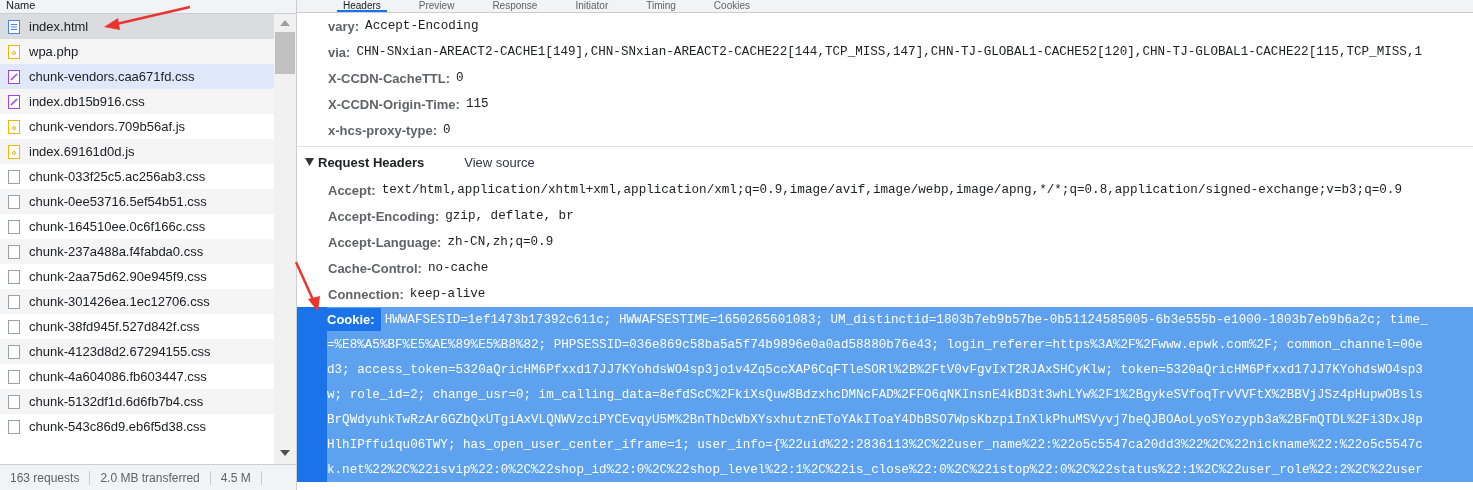 This screenshot has height=490, width=1473. What do you see at coordinates (339, 52) in the screenshot?
I see `header-name: via:` at bounding box center [339, 52].